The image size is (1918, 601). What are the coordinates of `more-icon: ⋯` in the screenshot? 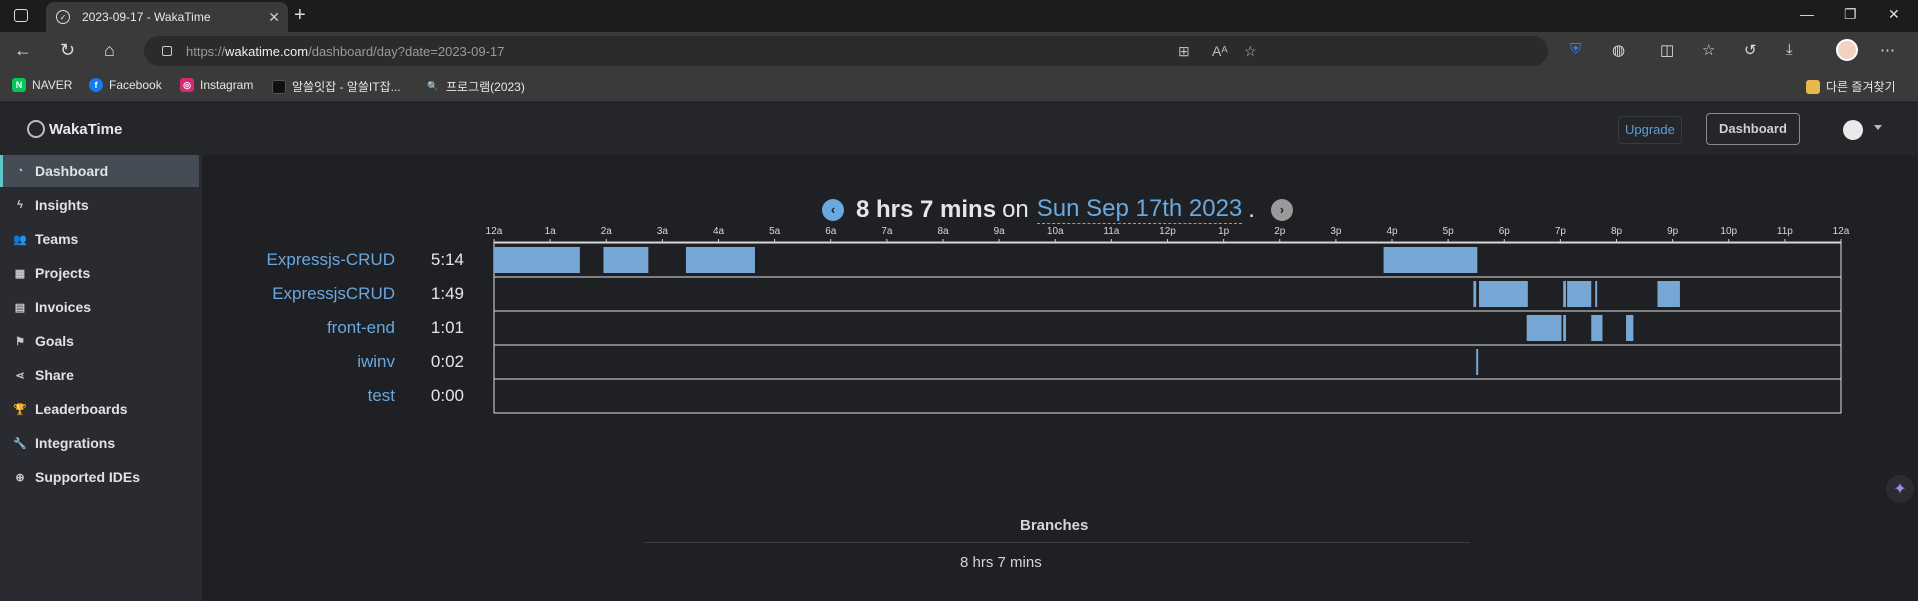 It's located at (1887, 50).